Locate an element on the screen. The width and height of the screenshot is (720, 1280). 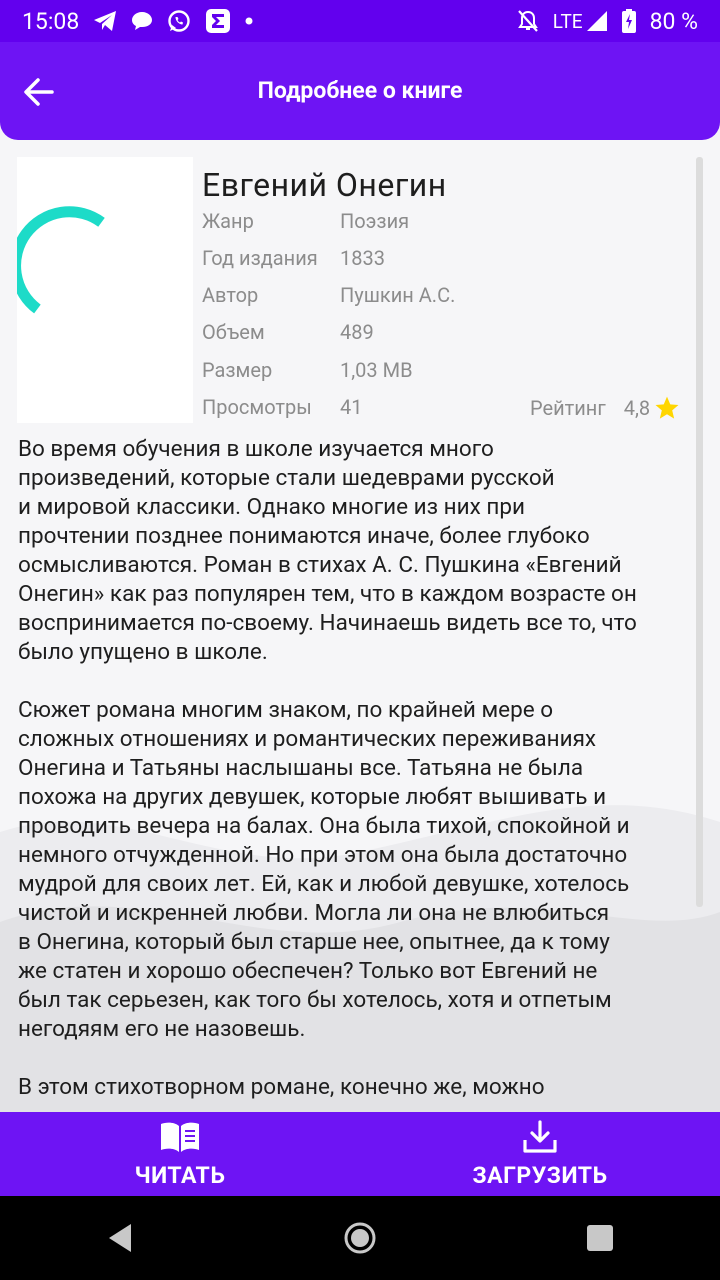
nav-back-icon is located at coordinates (120, 1238).